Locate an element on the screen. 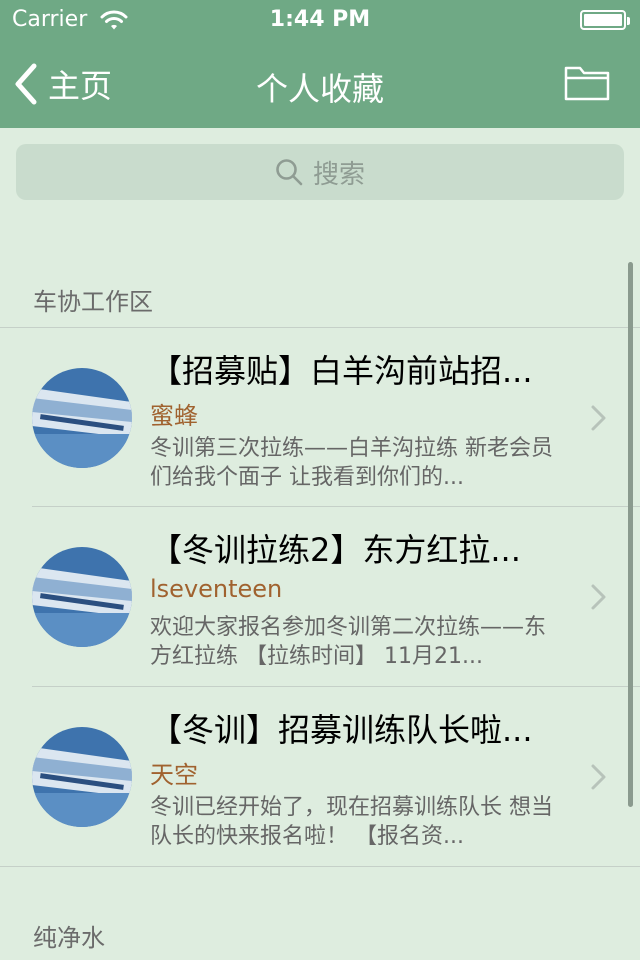  item-author: 天空 is located at coordinates (174, 775).